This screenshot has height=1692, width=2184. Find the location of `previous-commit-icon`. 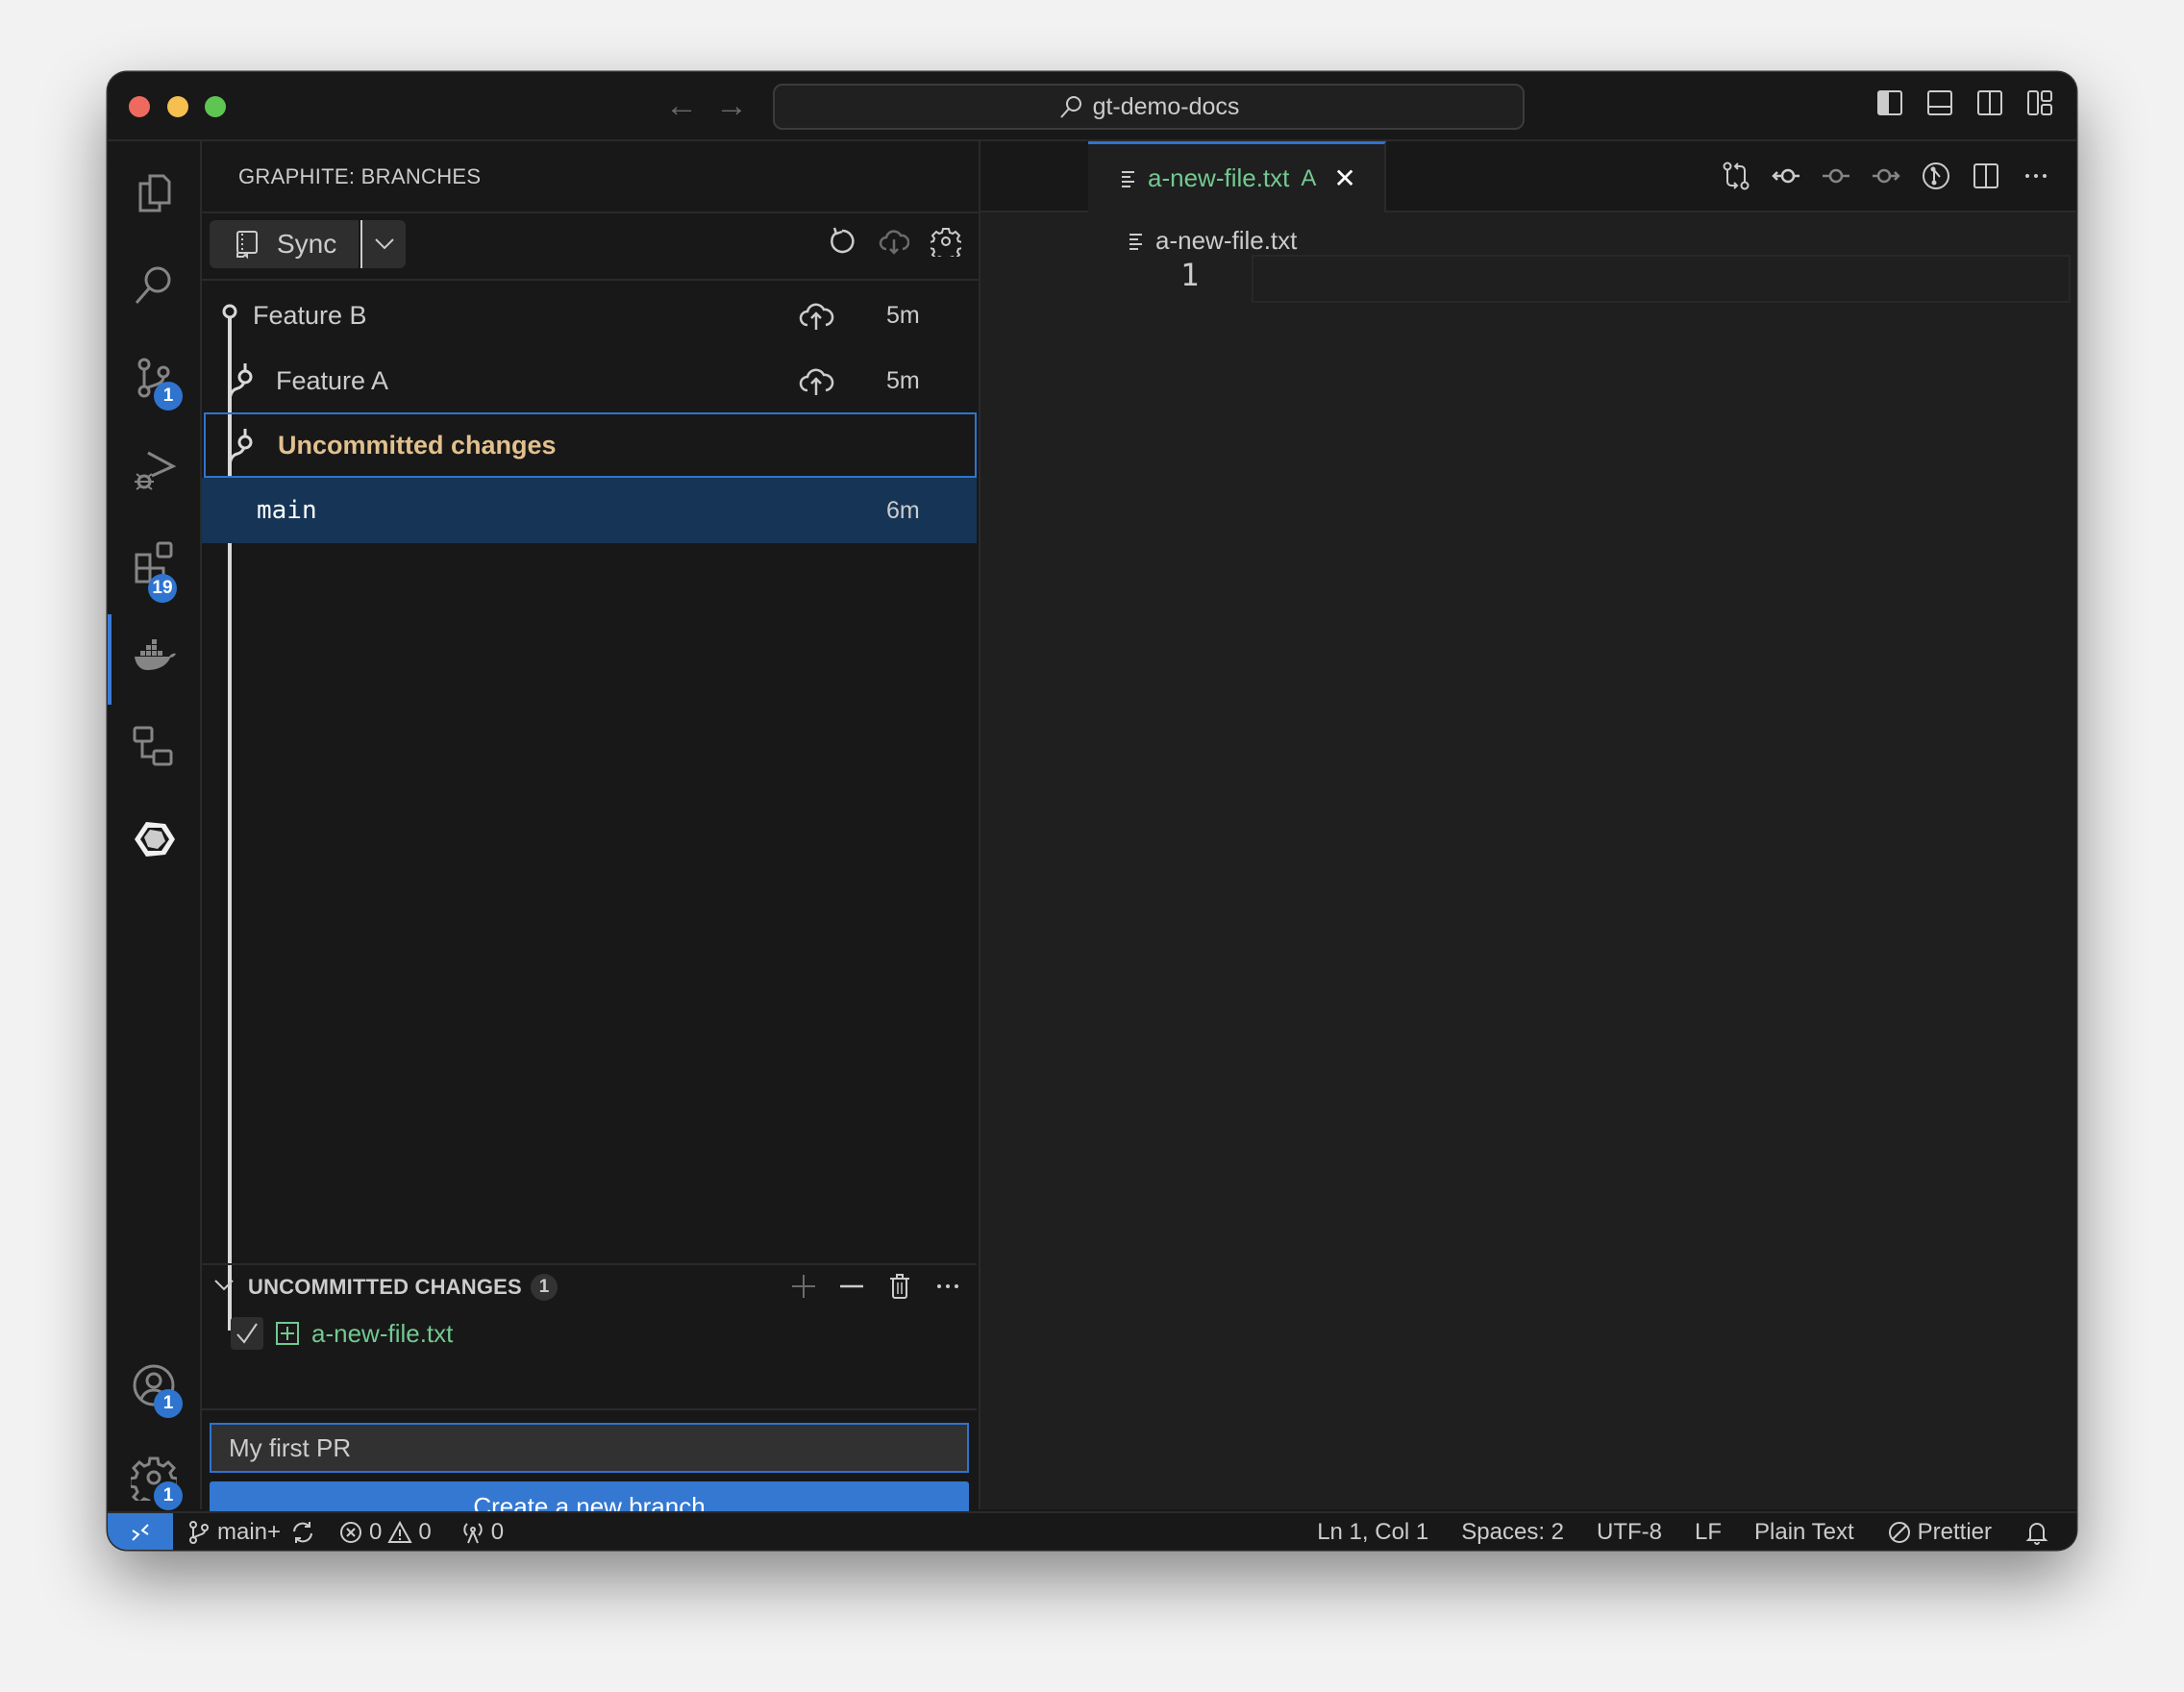

previous-commit-icon is located at coordinates (1786, 176).